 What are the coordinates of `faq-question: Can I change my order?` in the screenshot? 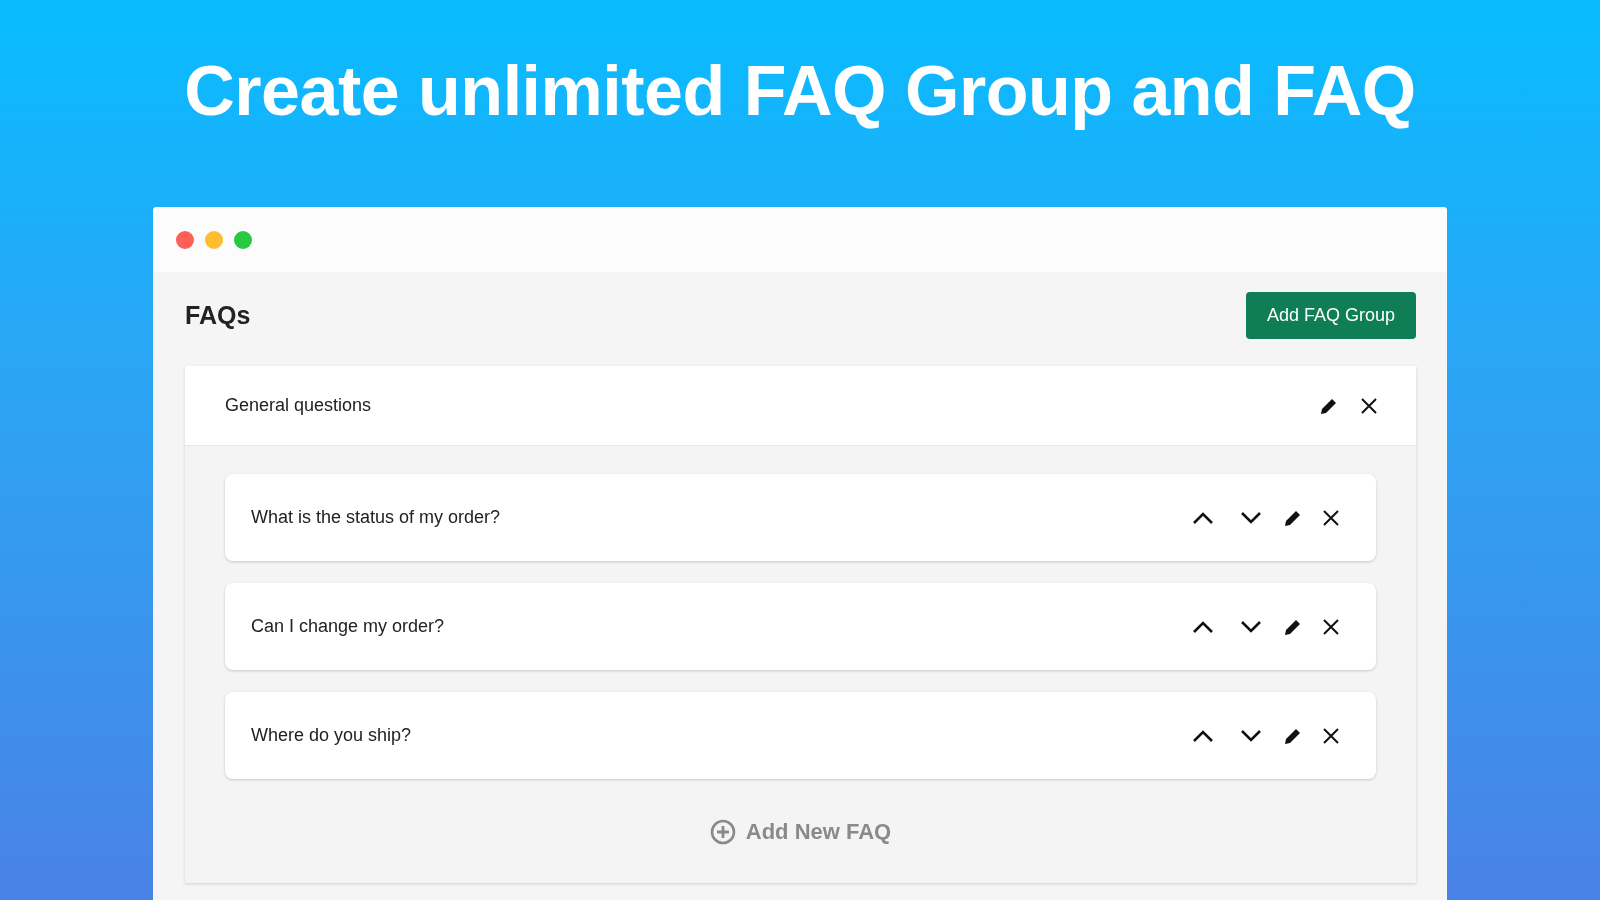 It's located at (348, 626).